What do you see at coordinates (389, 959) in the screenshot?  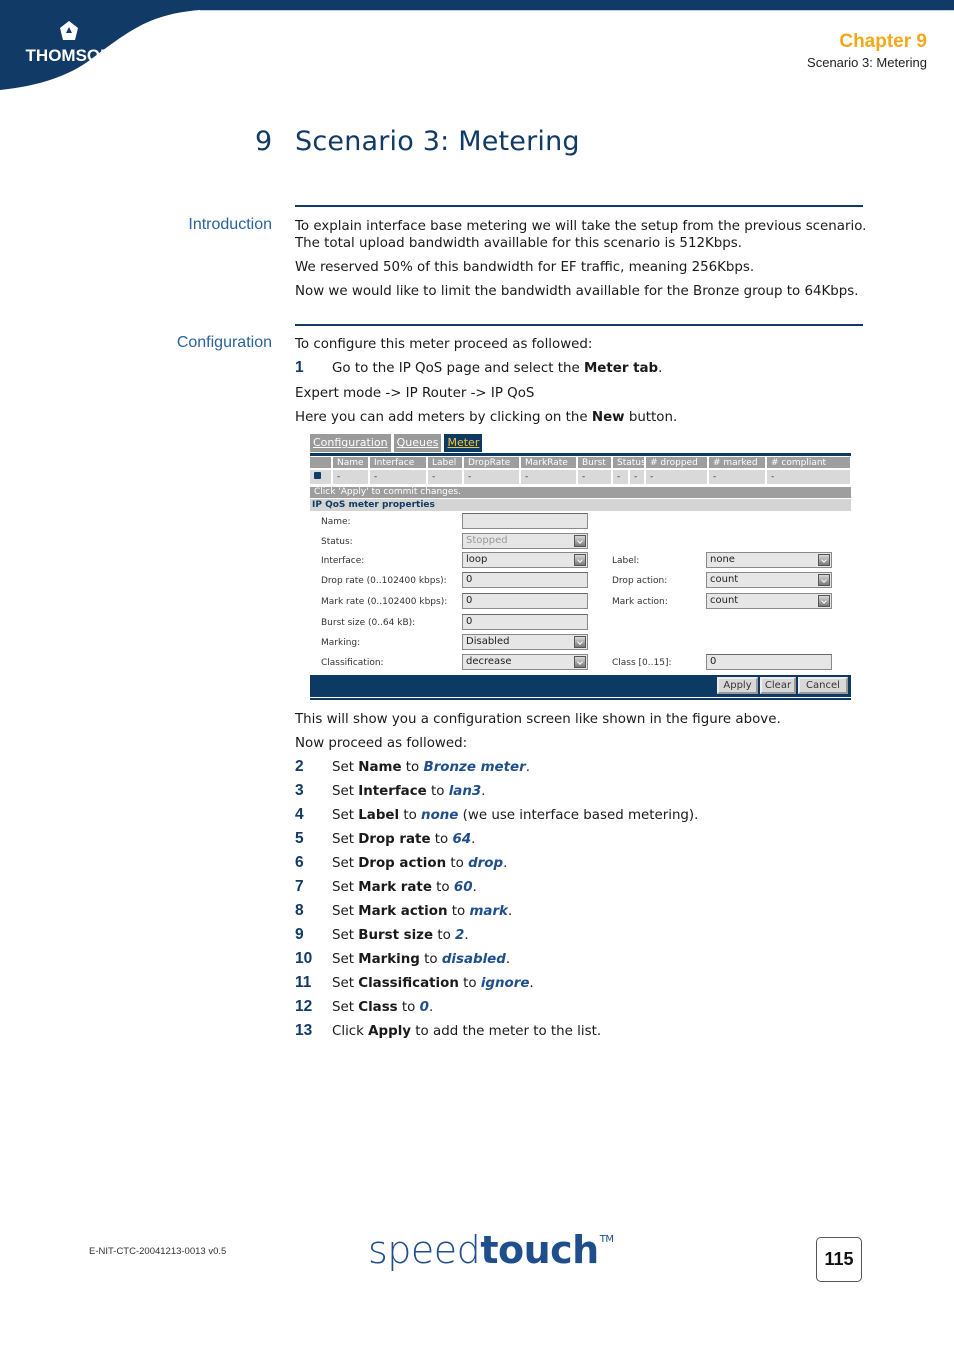 I see `step-field: Marking` at bounding box center [389, 959].